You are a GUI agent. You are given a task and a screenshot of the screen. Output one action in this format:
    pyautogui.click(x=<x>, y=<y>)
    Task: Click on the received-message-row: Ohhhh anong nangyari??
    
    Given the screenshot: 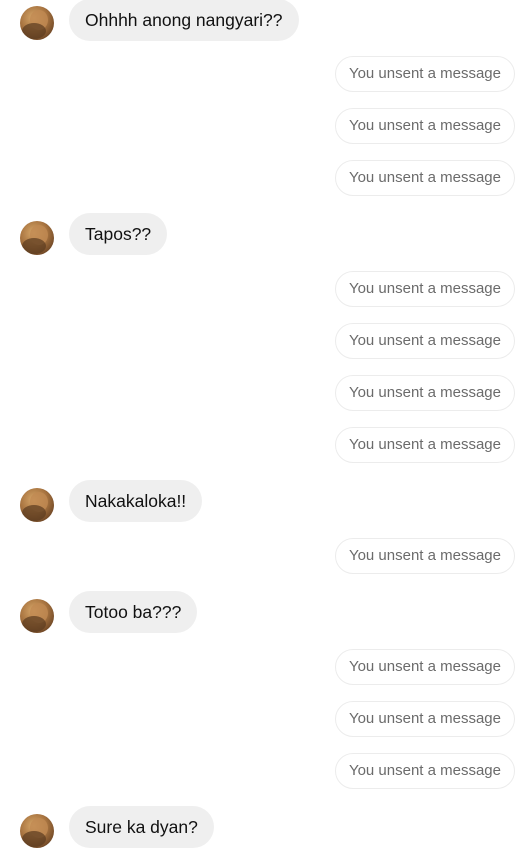 What is the action you would take?
    pyautogui.click(x=263, y=21)
    